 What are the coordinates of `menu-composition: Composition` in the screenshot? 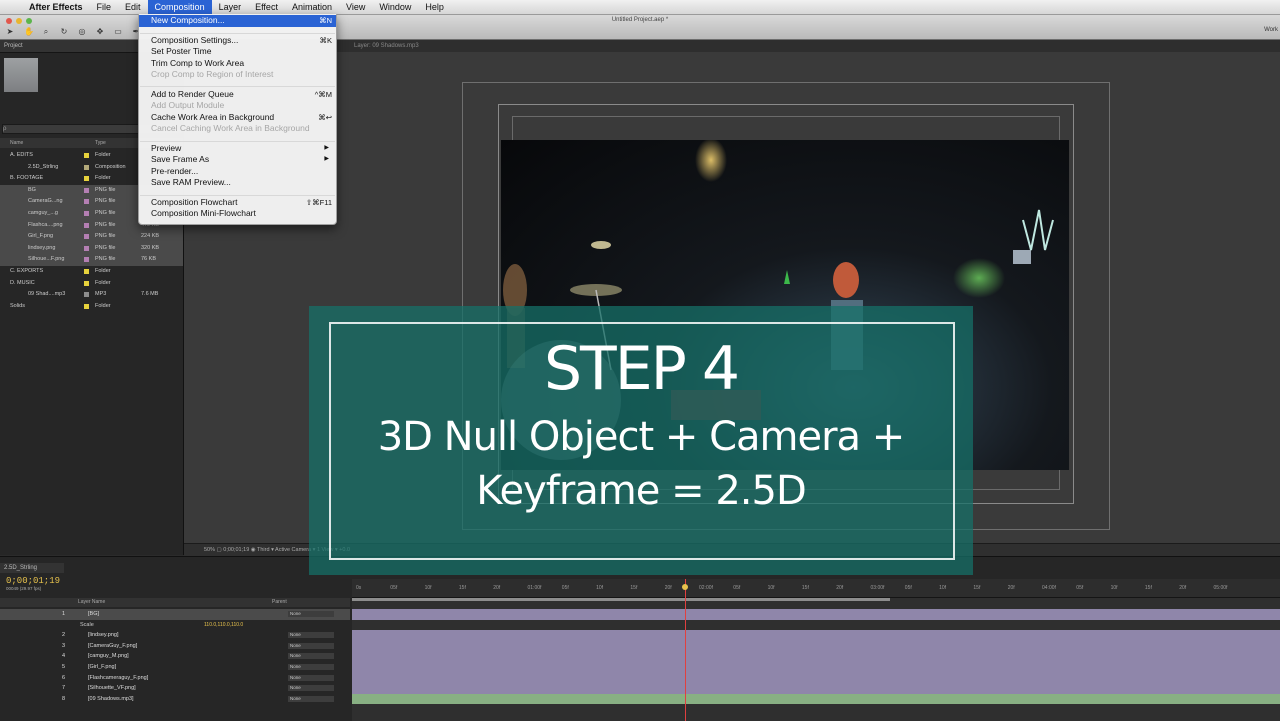 It's located at (179, 7).